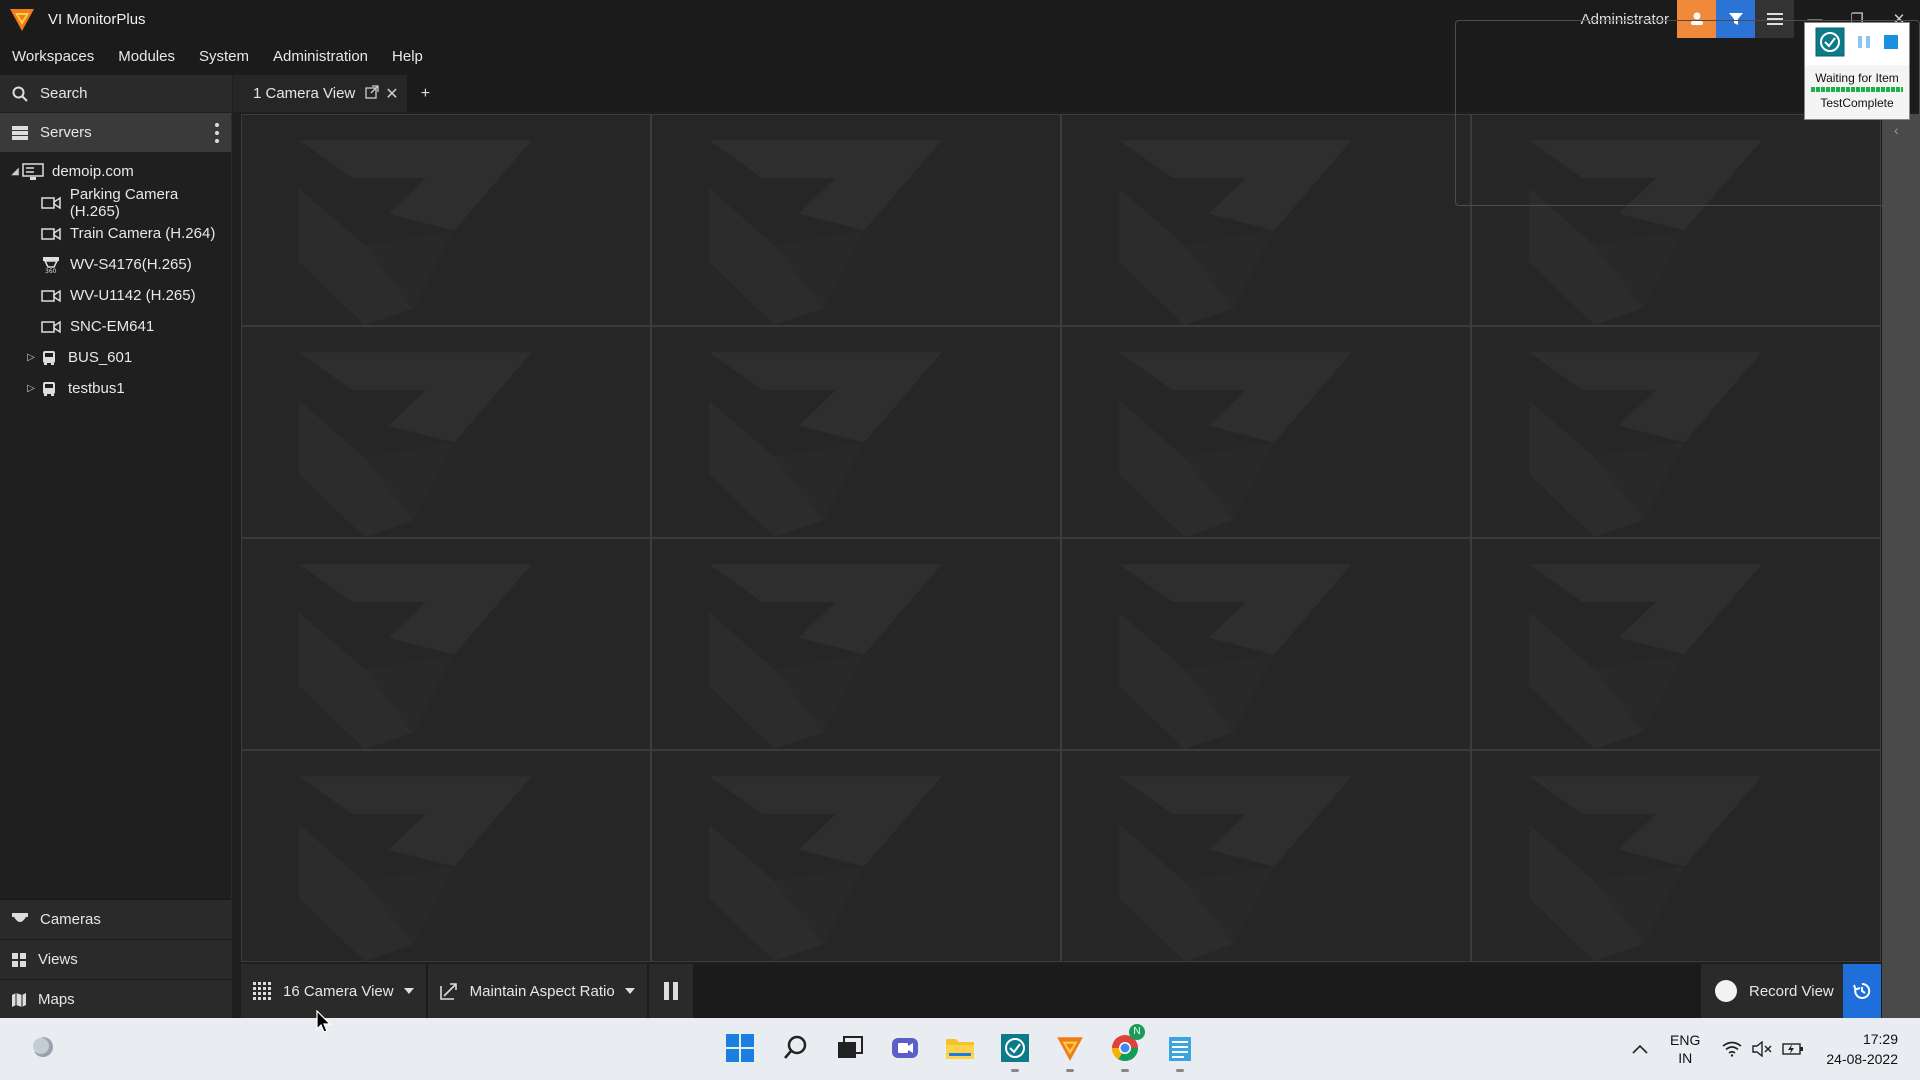 The width and height of the screenshot is (1920, 1080). What do you see at coordinates (333, 991) in the screenshot?
I see `layout-dropdown: 16 Camera View` at bounding box center [333, 991].